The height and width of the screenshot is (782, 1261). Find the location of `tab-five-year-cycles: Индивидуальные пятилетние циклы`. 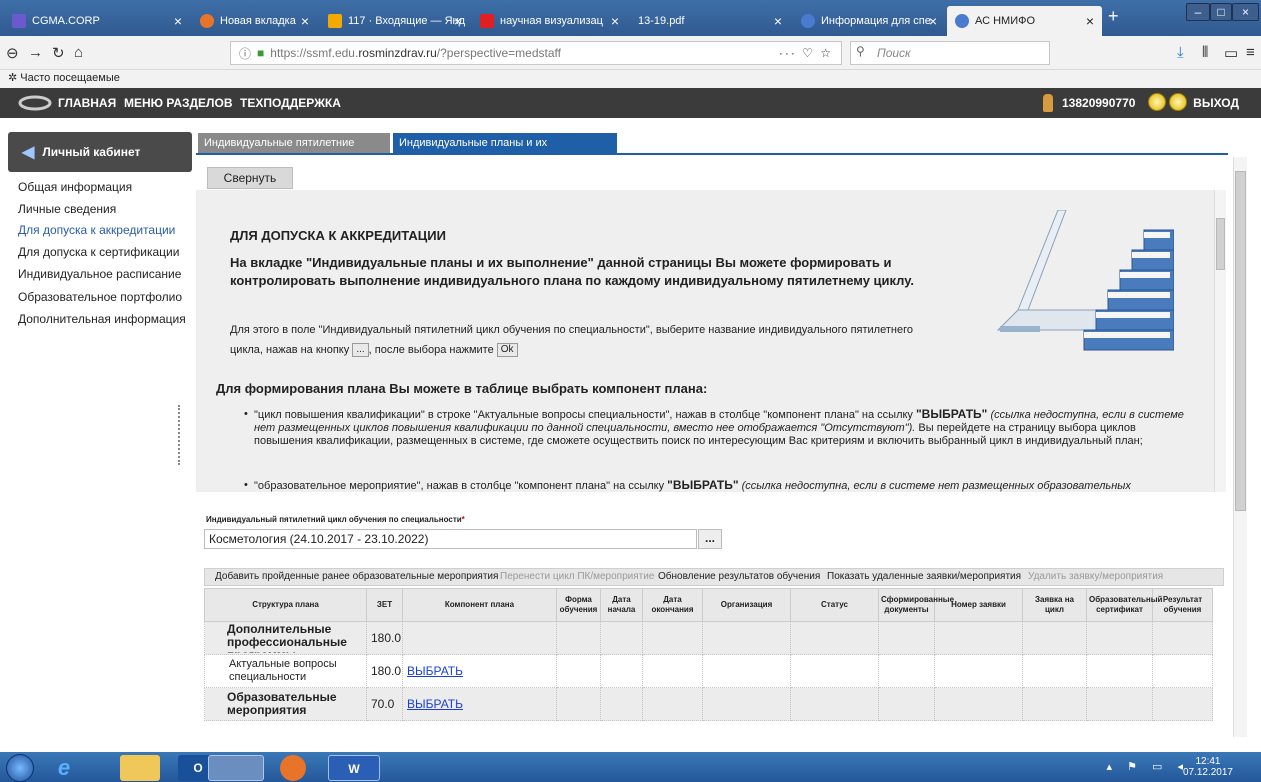

tab-five-year-cycles: Индивидуальные пятилетние циклы is located at coordinates (294, 151).